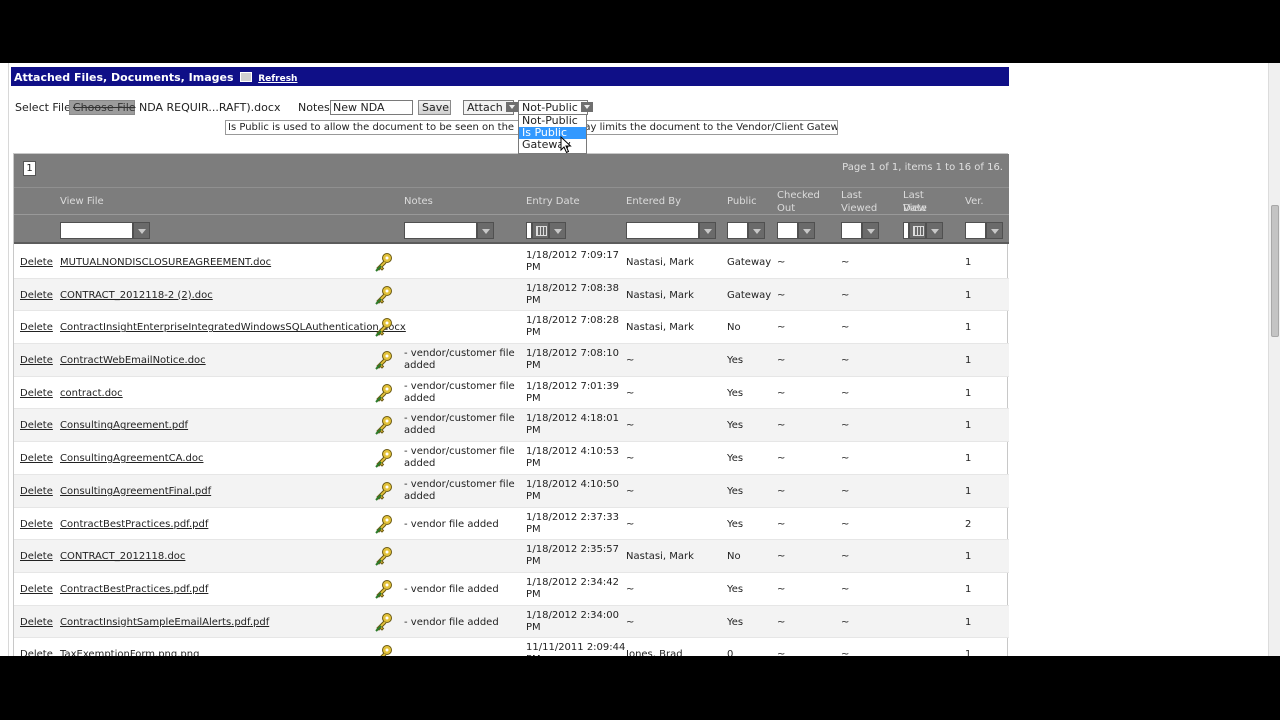 This screenshot has height=720, width=1280. I want to click on notes-input: New NDA, so click(371, 107).